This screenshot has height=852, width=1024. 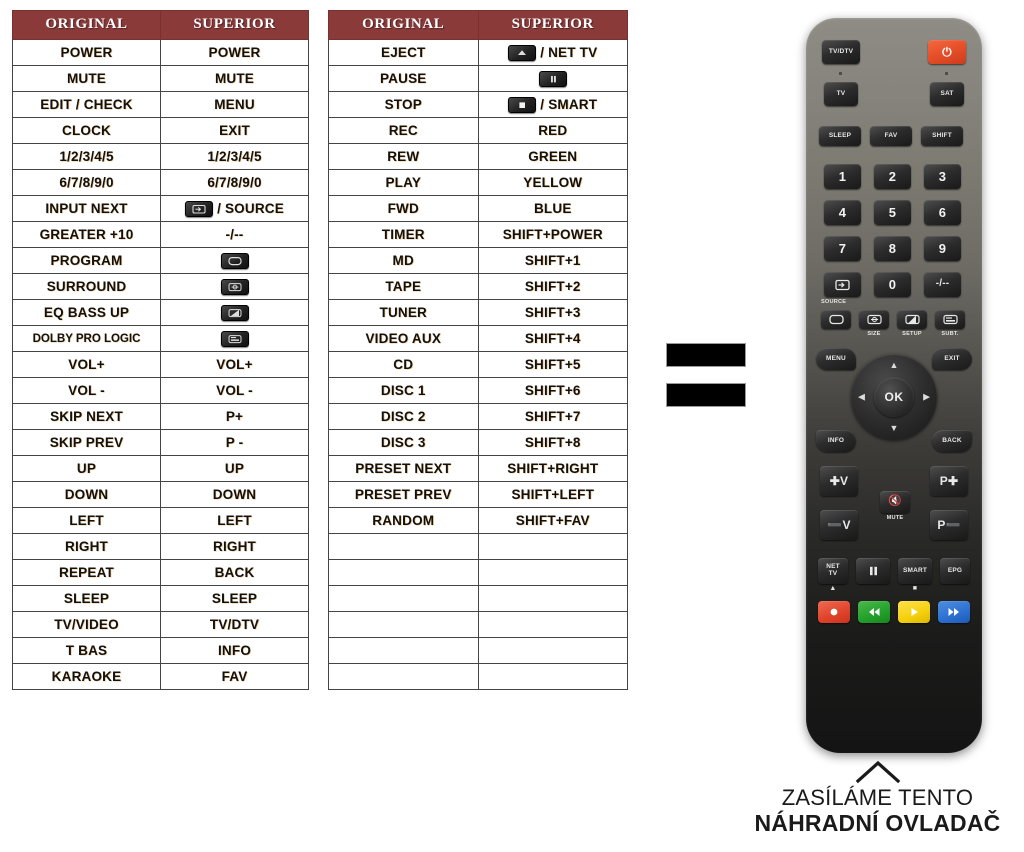 I want to click on remote-button-8: 8, so click(x=892, y=248).